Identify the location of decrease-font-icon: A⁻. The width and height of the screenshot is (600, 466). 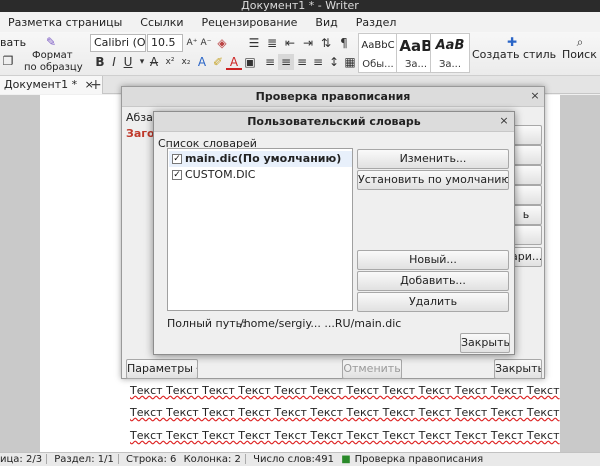
(206, 43).